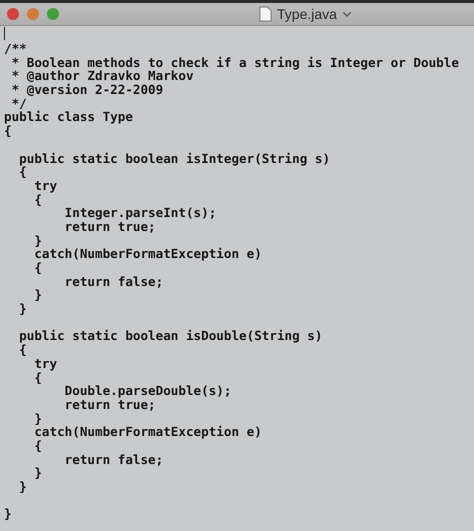 This screenshot has width=474, height=531. I want to click on code-line: * Boolean methods to check if a string is Integer or Double, so click(234, 62).